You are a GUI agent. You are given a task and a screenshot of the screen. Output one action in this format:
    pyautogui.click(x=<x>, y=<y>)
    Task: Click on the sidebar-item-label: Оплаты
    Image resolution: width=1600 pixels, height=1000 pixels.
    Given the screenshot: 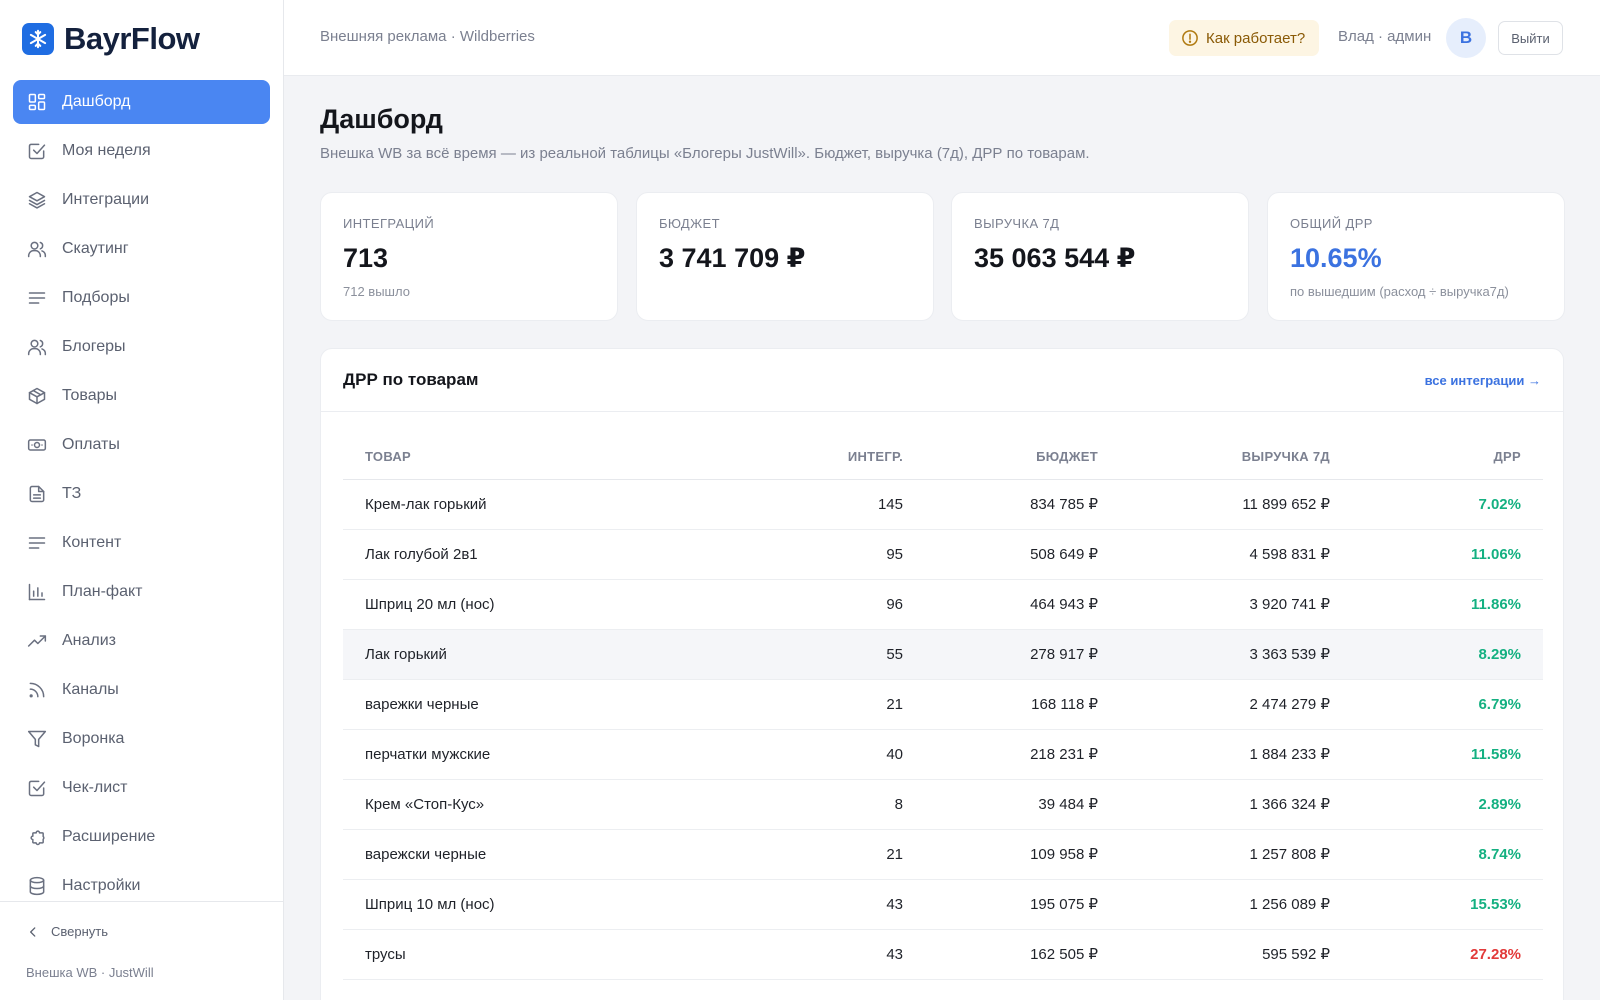 What is the action you would take?
    pyautogui.click(x=91, y=444)
    